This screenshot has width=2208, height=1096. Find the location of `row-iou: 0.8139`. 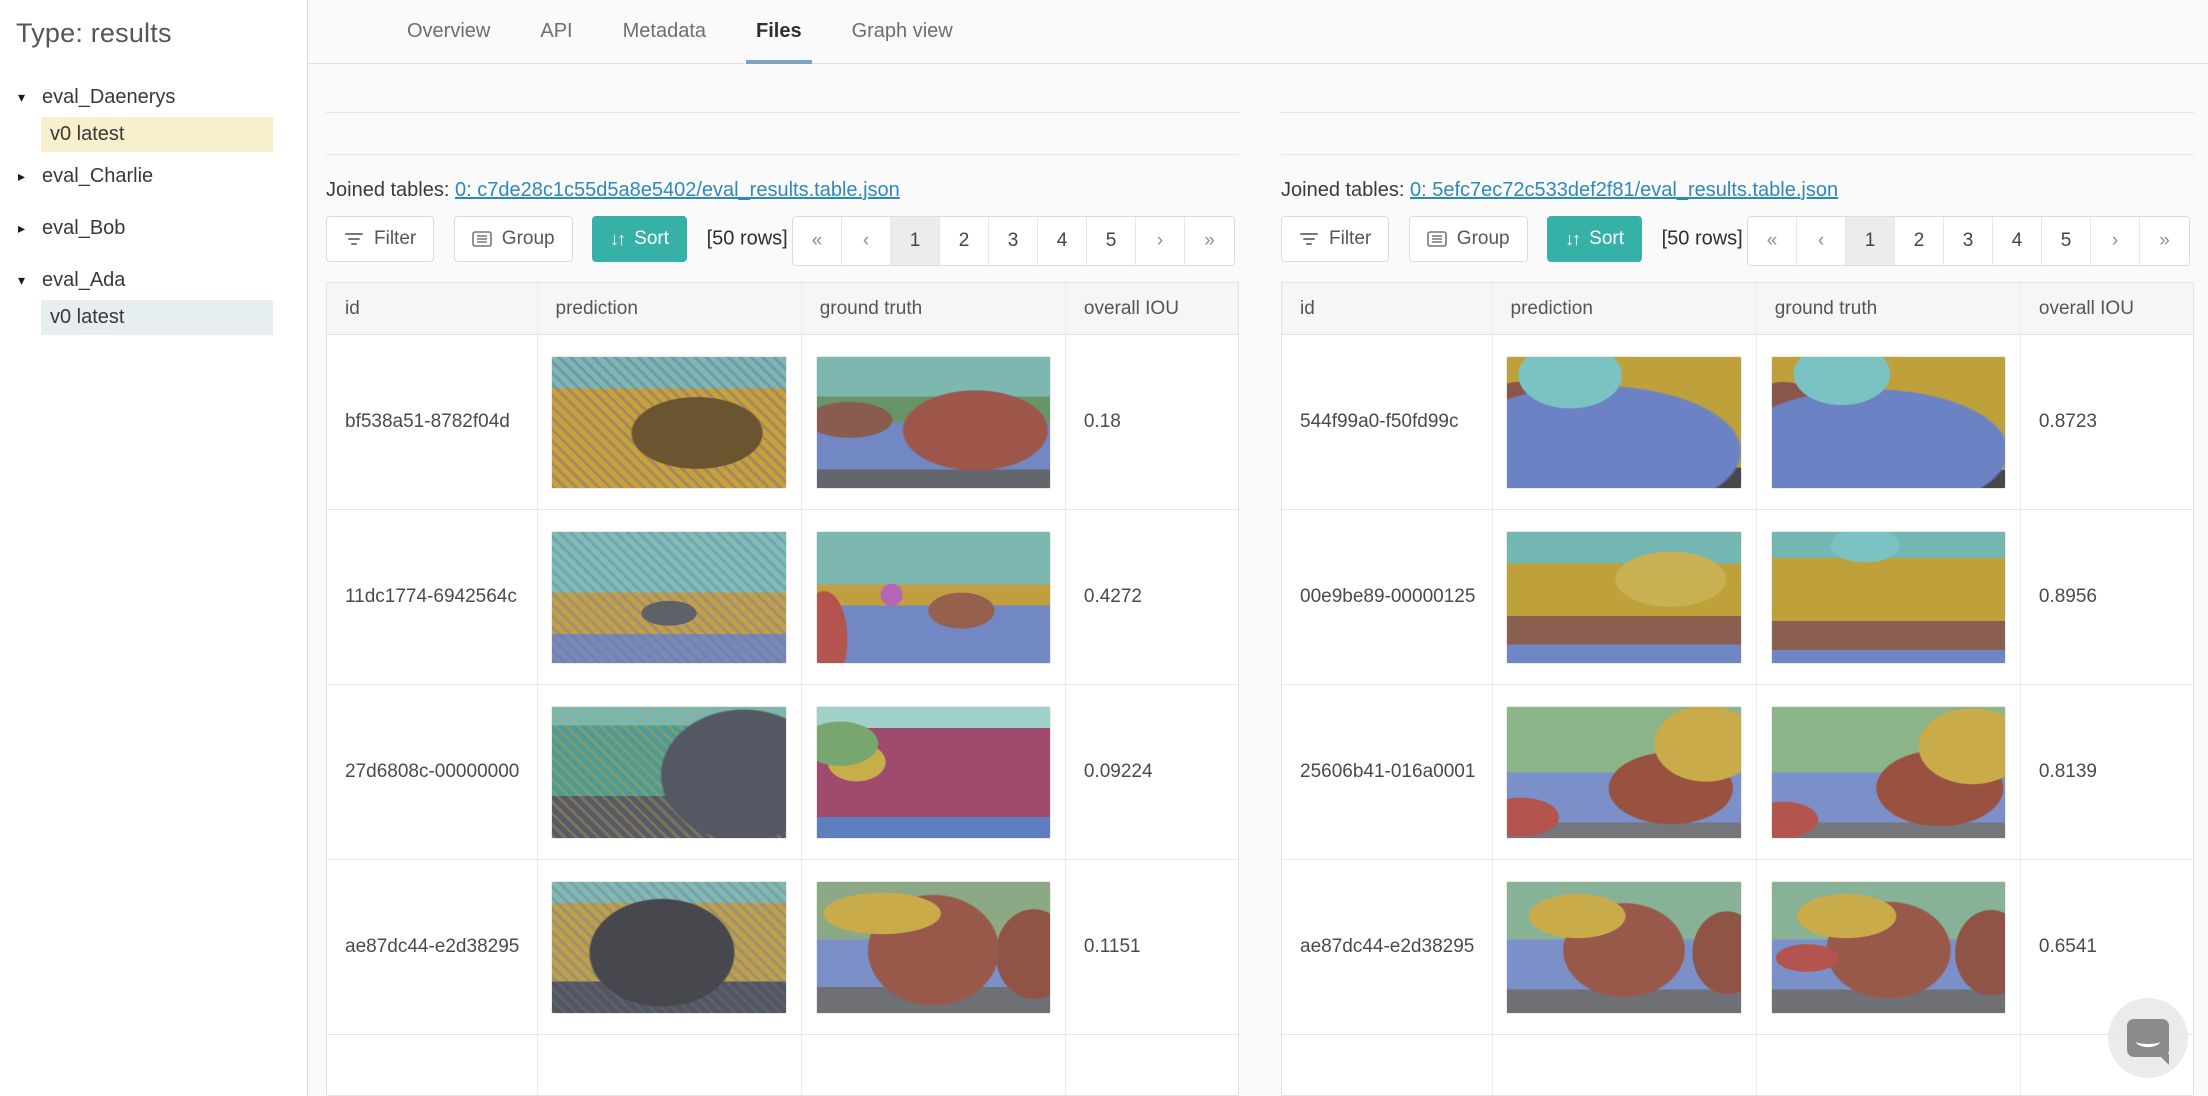

row-iou: 0.8139 is located at coordinates (2106, 772).